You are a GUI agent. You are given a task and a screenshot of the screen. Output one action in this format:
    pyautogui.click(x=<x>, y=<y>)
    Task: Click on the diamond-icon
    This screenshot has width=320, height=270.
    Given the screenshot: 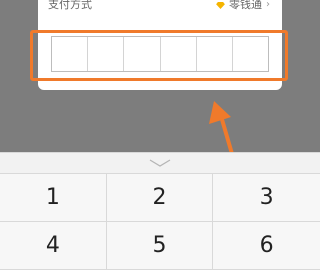 What is the action you would take?
    pyautogui.click(x=220, y=5)
    